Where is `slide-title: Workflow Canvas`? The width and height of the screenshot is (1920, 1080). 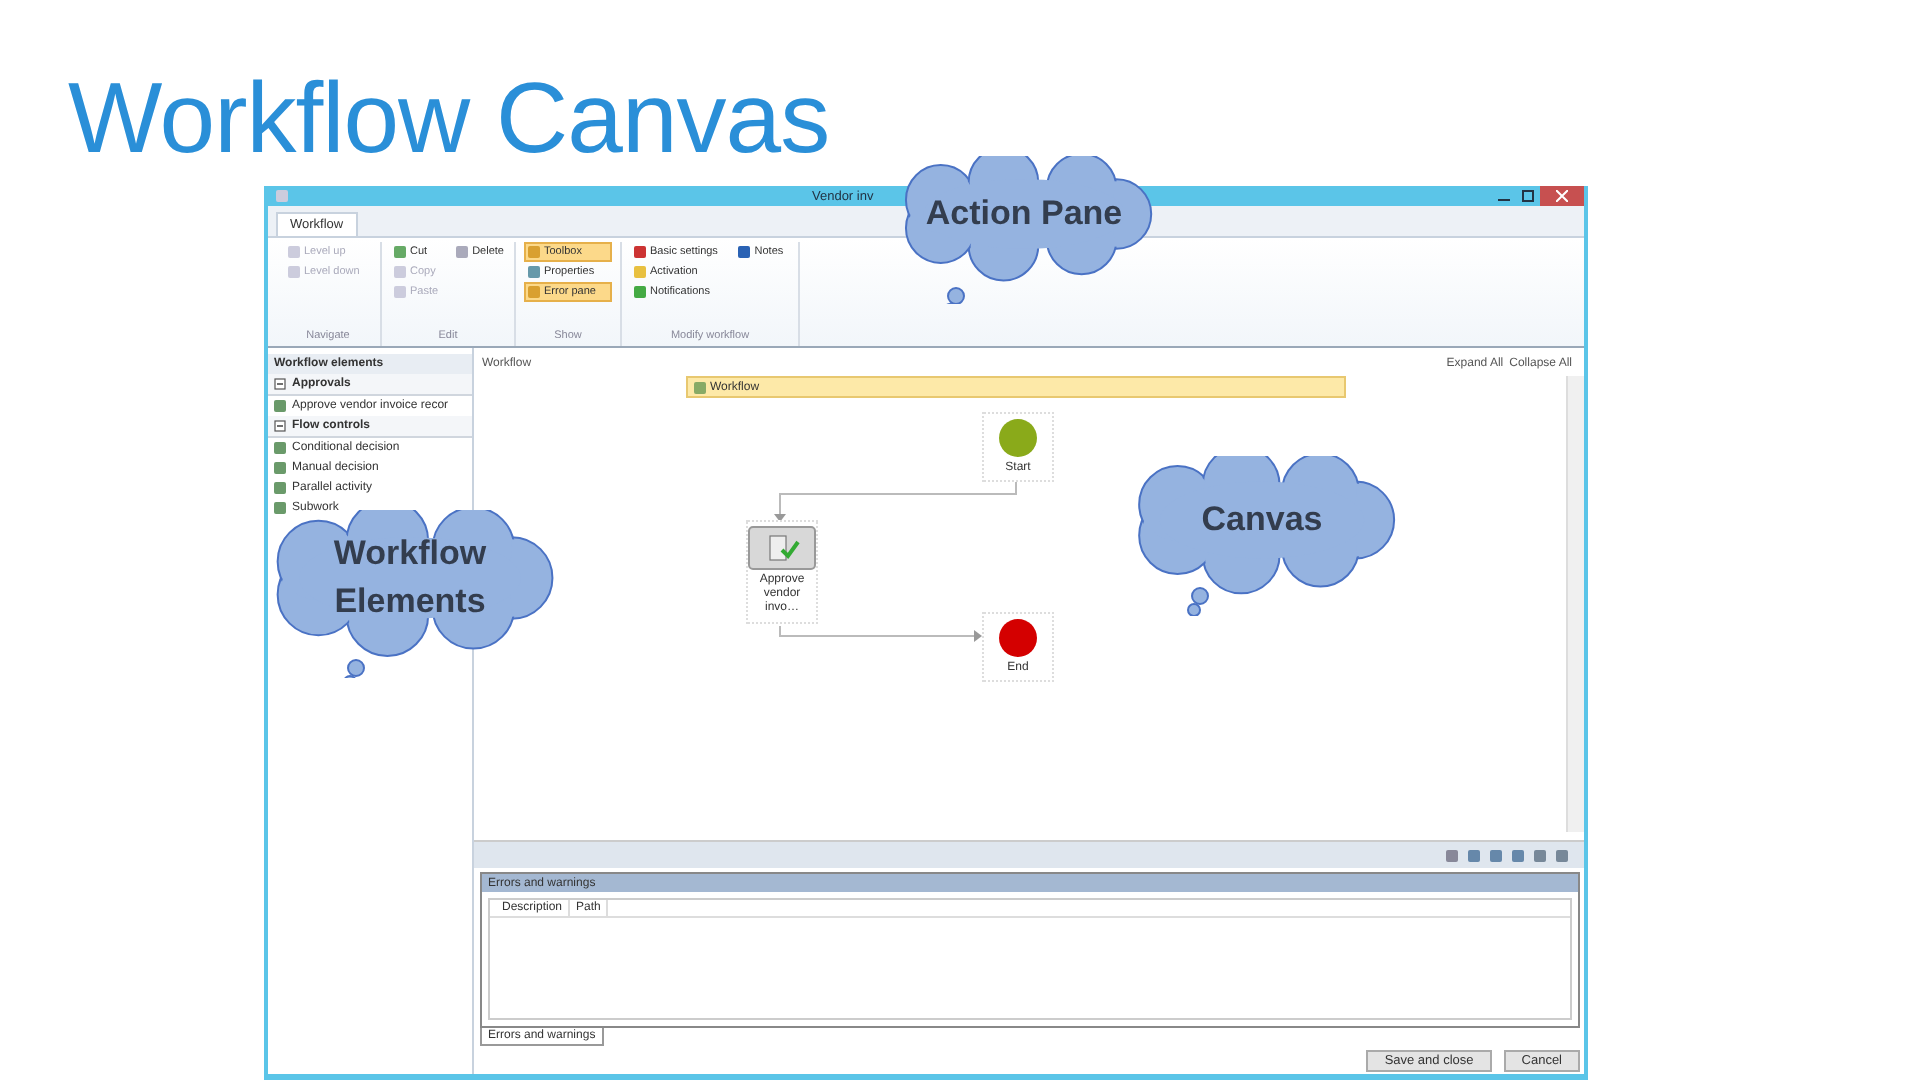
slide-title: Workflow Canvas is located at coordinates (450, 119).